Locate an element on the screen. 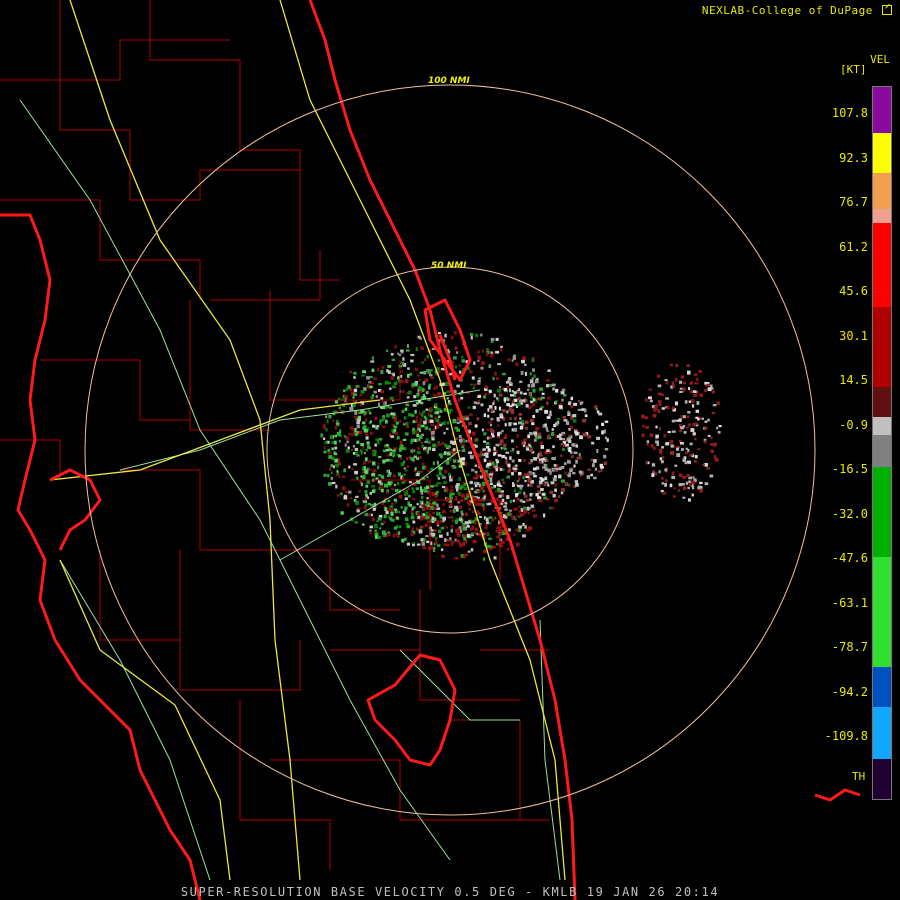  scale-label: -94.2 is located at coordinates (849, 691).